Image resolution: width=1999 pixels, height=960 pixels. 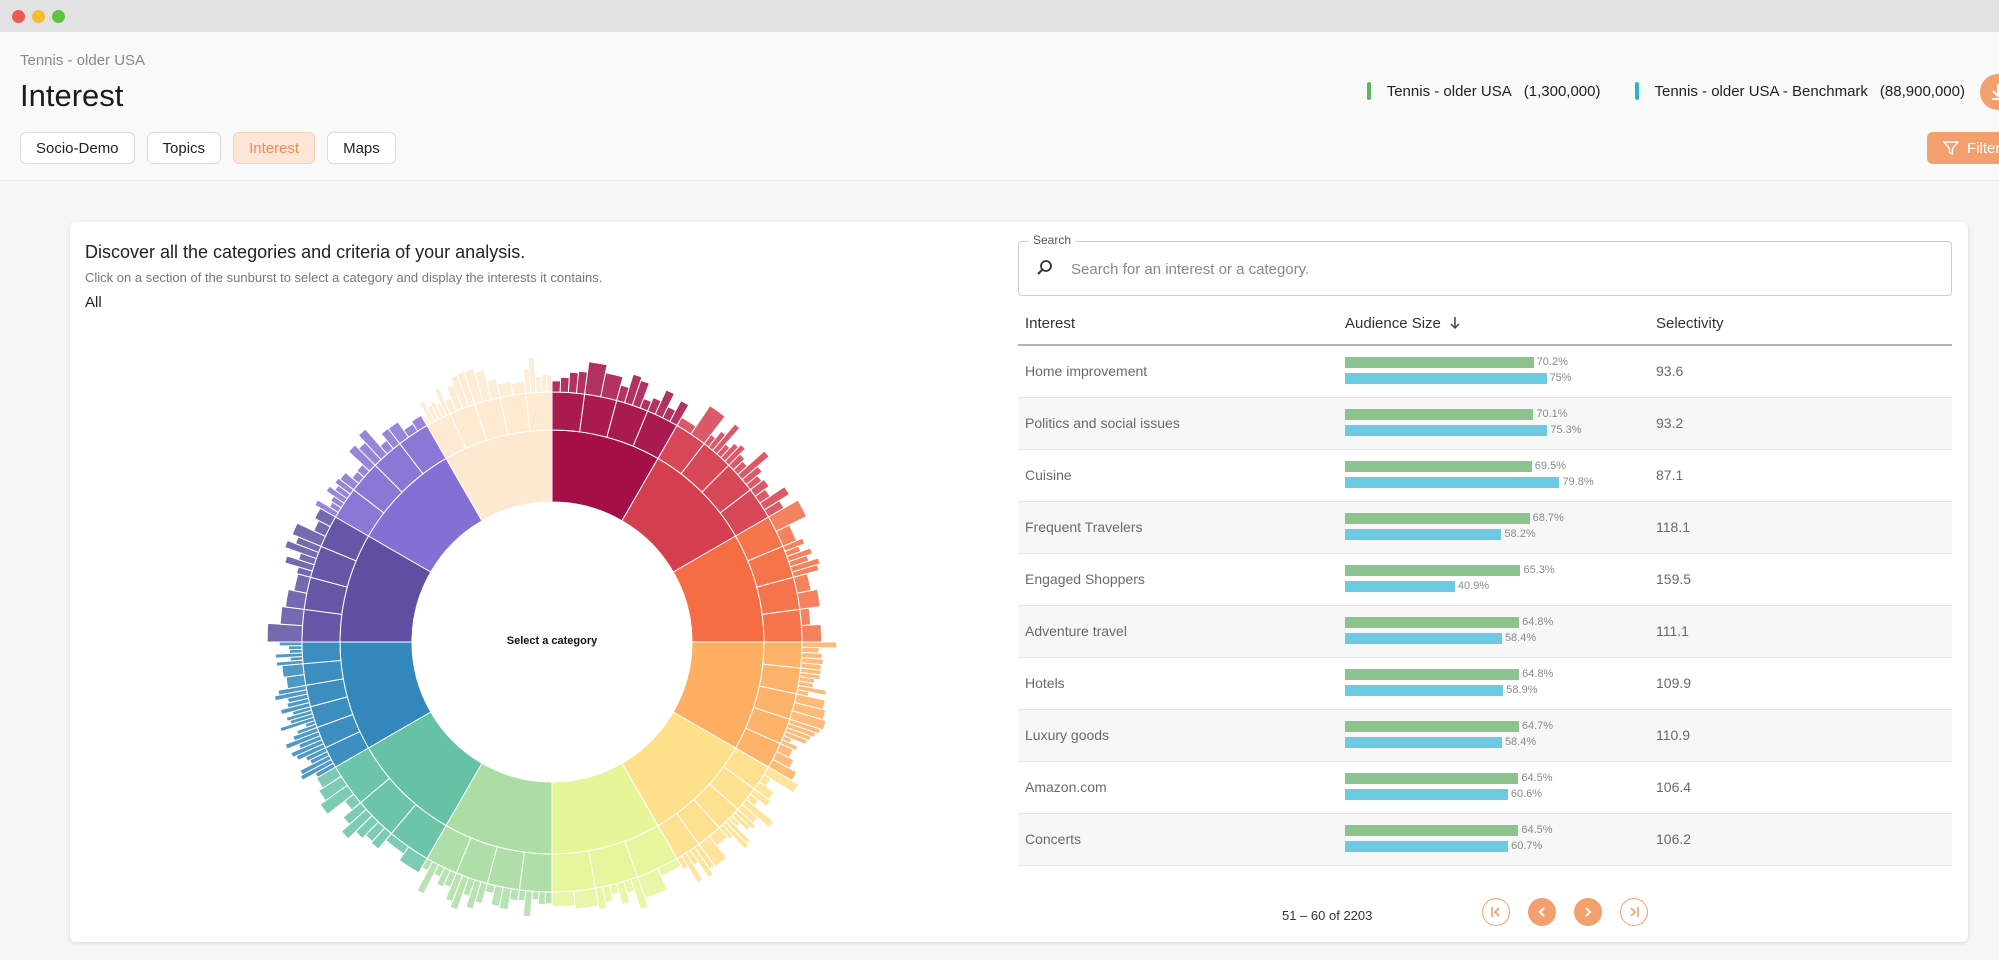 What do you see at coordinates (1496, 912) in the screenshot?
I see `first-page-button` at bounding box center [1496, 912].